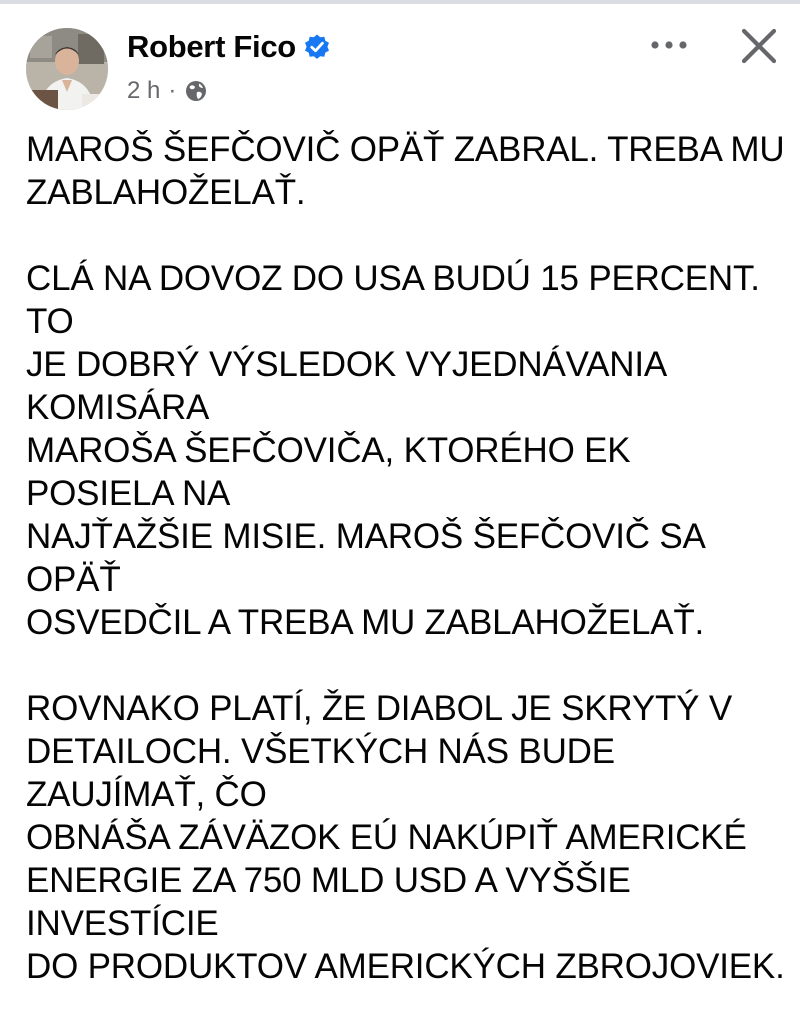 The width and height of the screenshot is (800, 1031). What do you see at coordinates (317, 46) in the screenshot?
I see `verified-badge-icon` at bounding box center [317, 46].